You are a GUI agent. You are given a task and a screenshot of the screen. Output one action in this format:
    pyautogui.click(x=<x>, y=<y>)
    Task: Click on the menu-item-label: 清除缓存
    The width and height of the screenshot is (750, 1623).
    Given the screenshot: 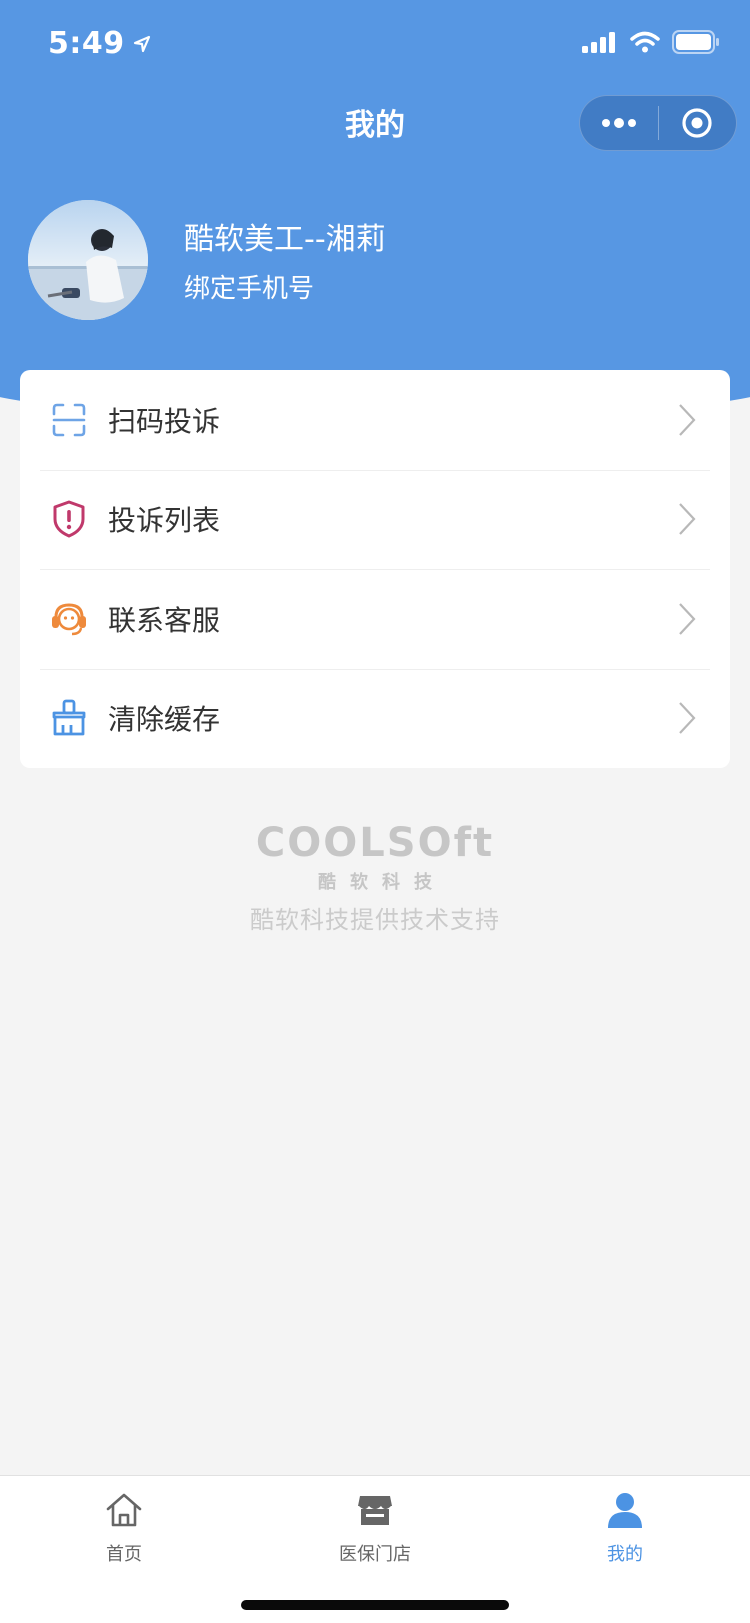 What is the action you would take?
    pyautogui.click(x=164, y=720)
    